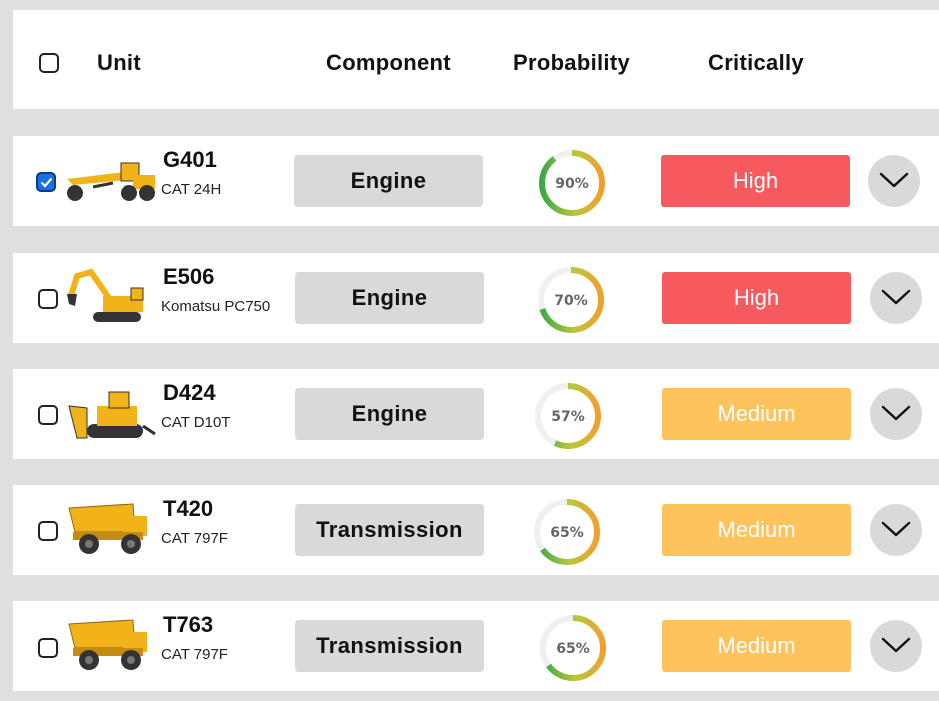 This screenshot has height=701, width=939. I want to click on table-row: T763 CAT 797F Transmission 65% Medium, so click(476, 646).